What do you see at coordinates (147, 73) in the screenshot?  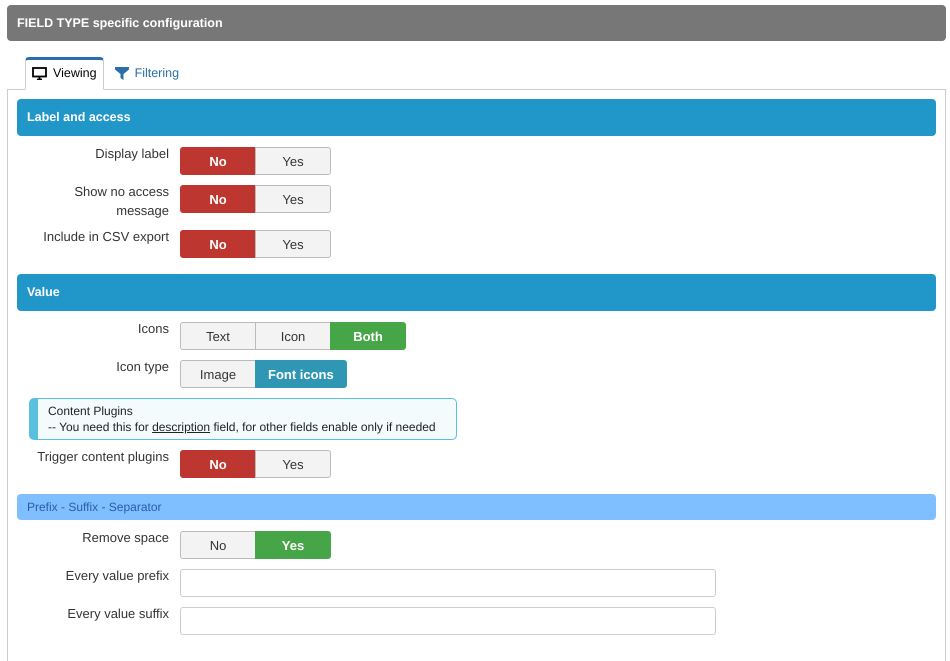 I see `tab: Filtering` at bounding box center [147, 73].